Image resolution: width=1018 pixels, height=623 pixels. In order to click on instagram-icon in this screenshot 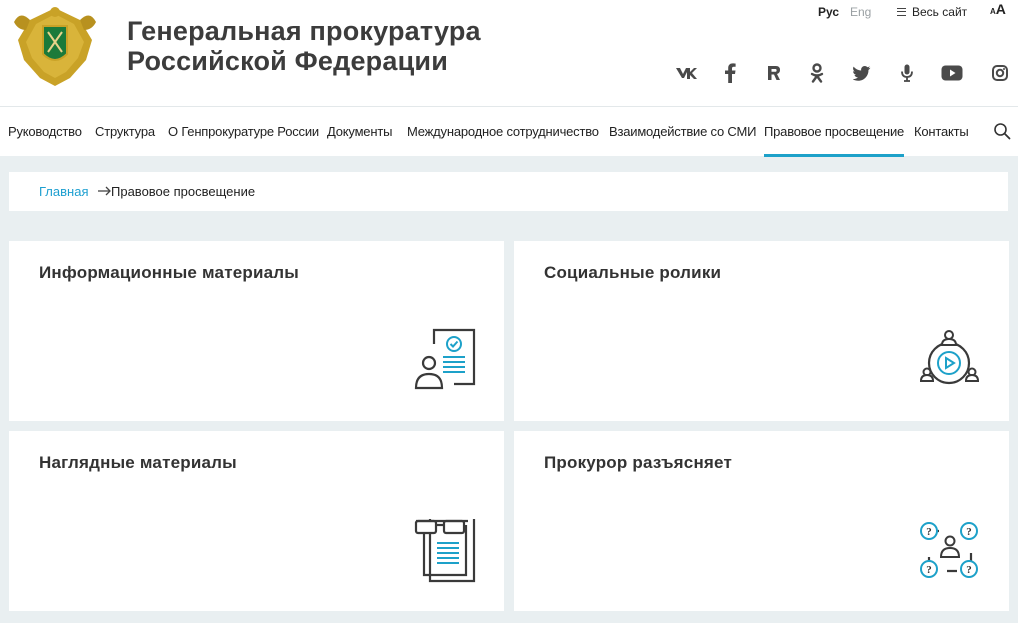, I will do `click(1000, 73)`.